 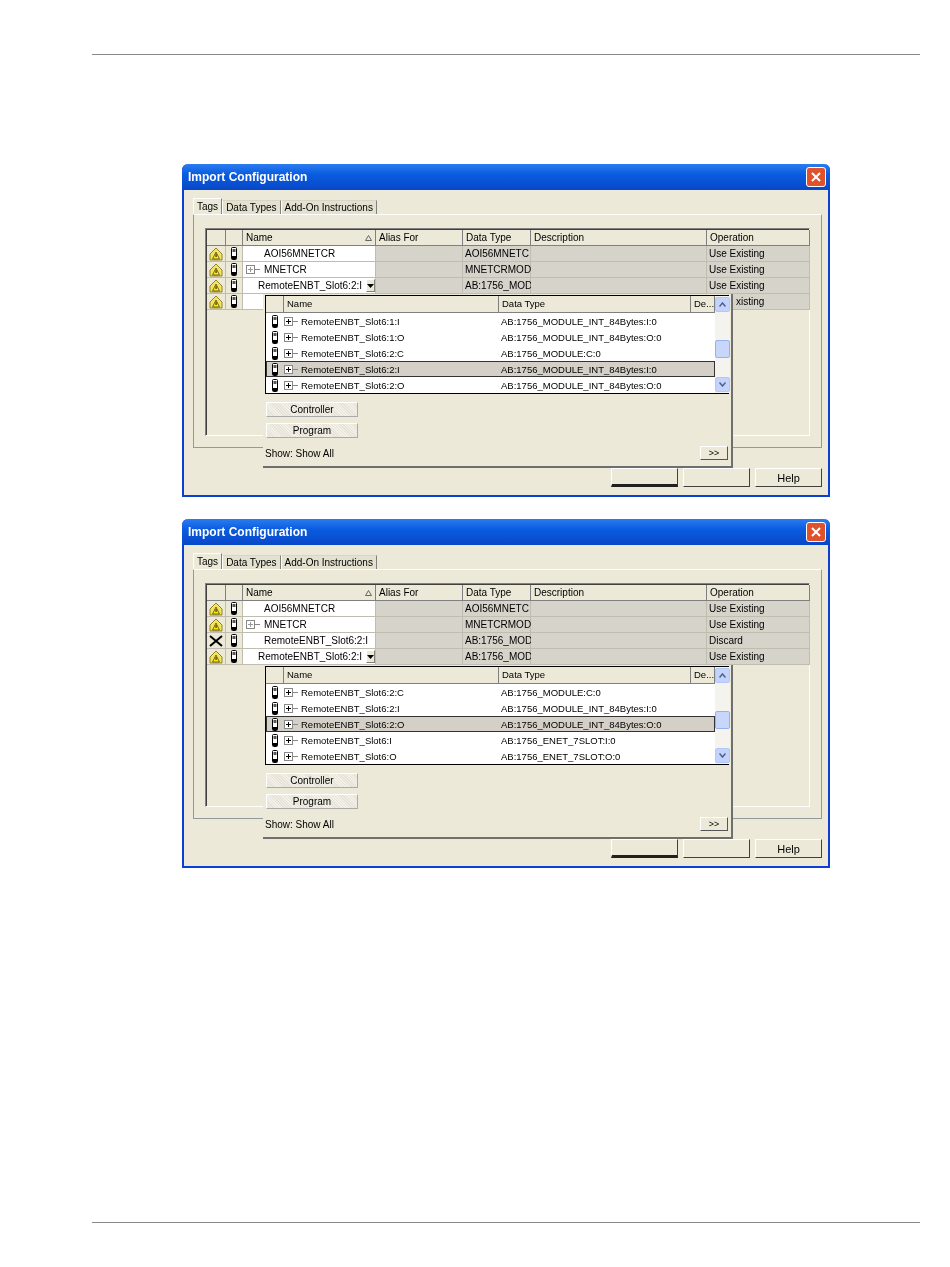 What do you see at coordinates (490, 740) in the screenshot?
I see `tag-list-row: RemoteENBT_Slot6:I AB:1756_ENET_7SLOT:I:0` at bounding box center [490, 740].